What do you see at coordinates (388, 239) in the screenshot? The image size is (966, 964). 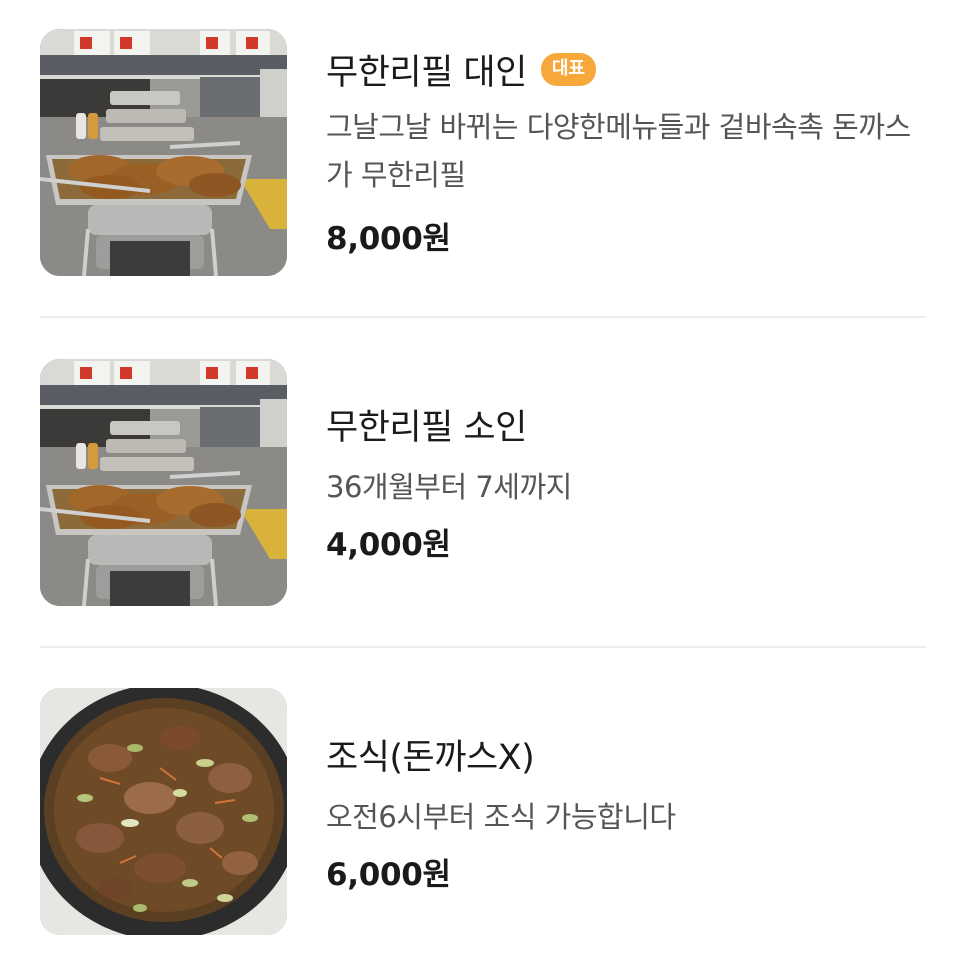 I see `menu-item-price: 8,000원` at bounding box center [388, 239].